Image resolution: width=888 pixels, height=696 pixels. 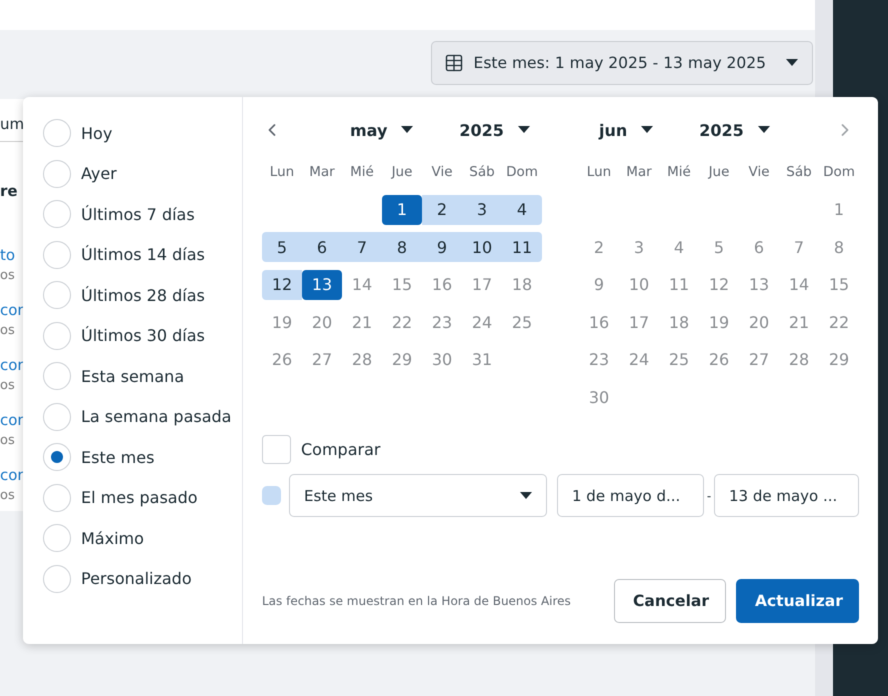 I want to click on preset-option: Hoy, so click(x=142, y=133).